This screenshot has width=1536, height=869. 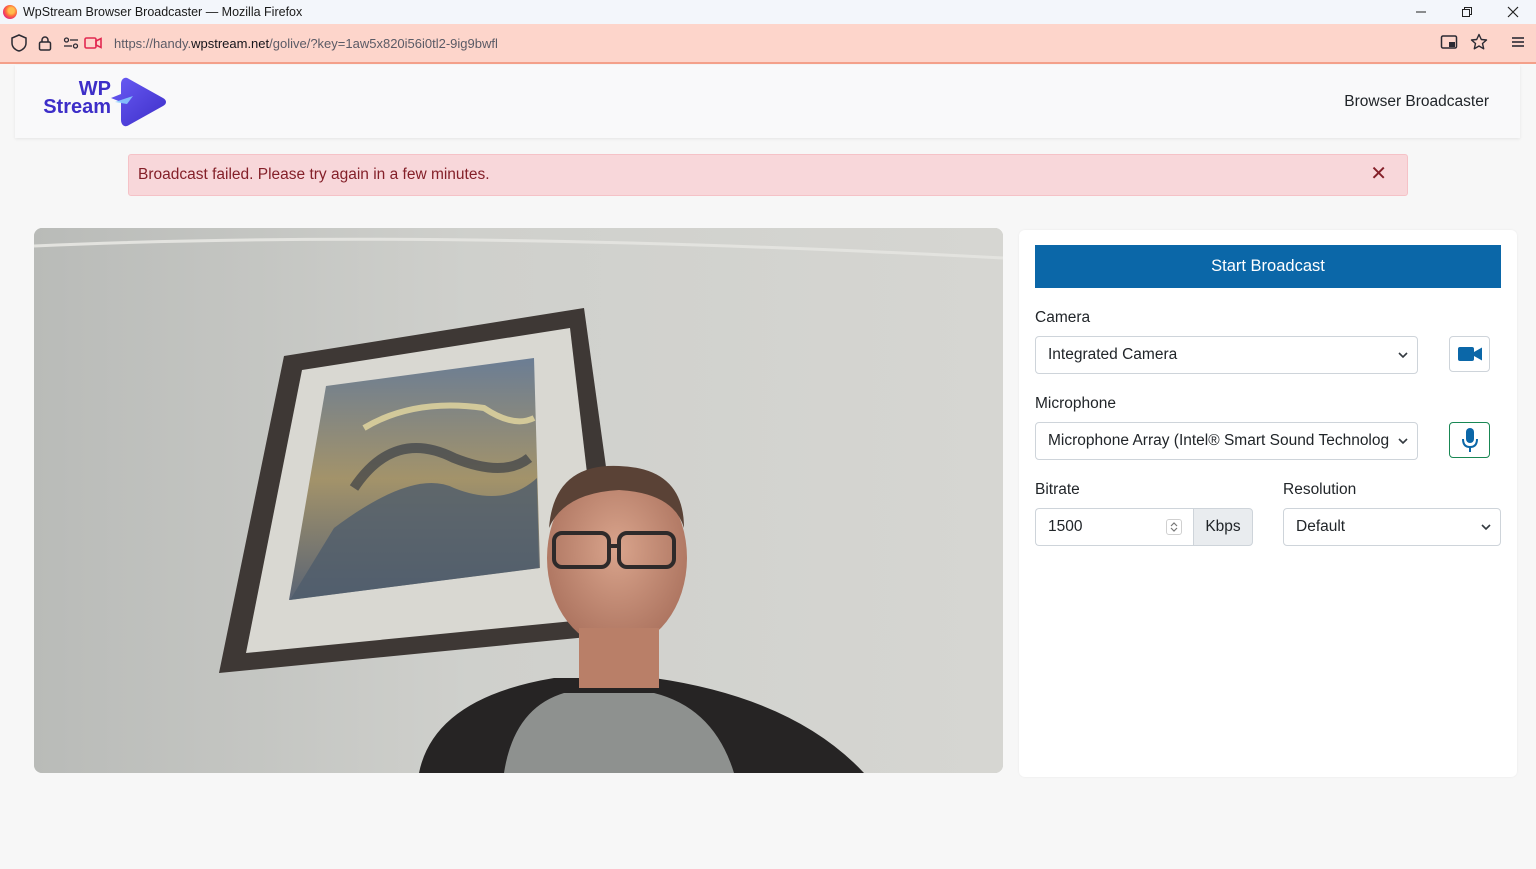 I want to click on bitrate-spinner, so click(x=1174, y=527).